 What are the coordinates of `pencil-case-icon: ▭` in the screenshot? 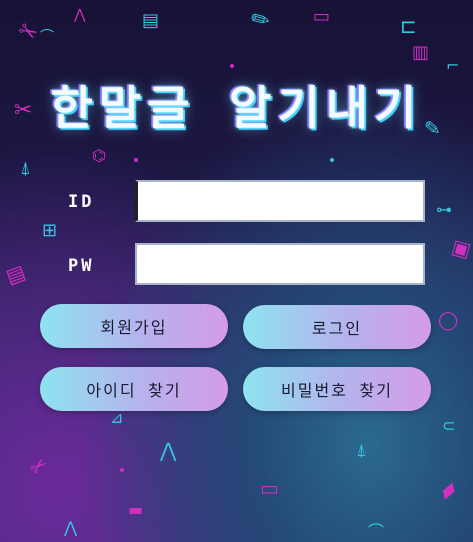 It's located at (322, 16).